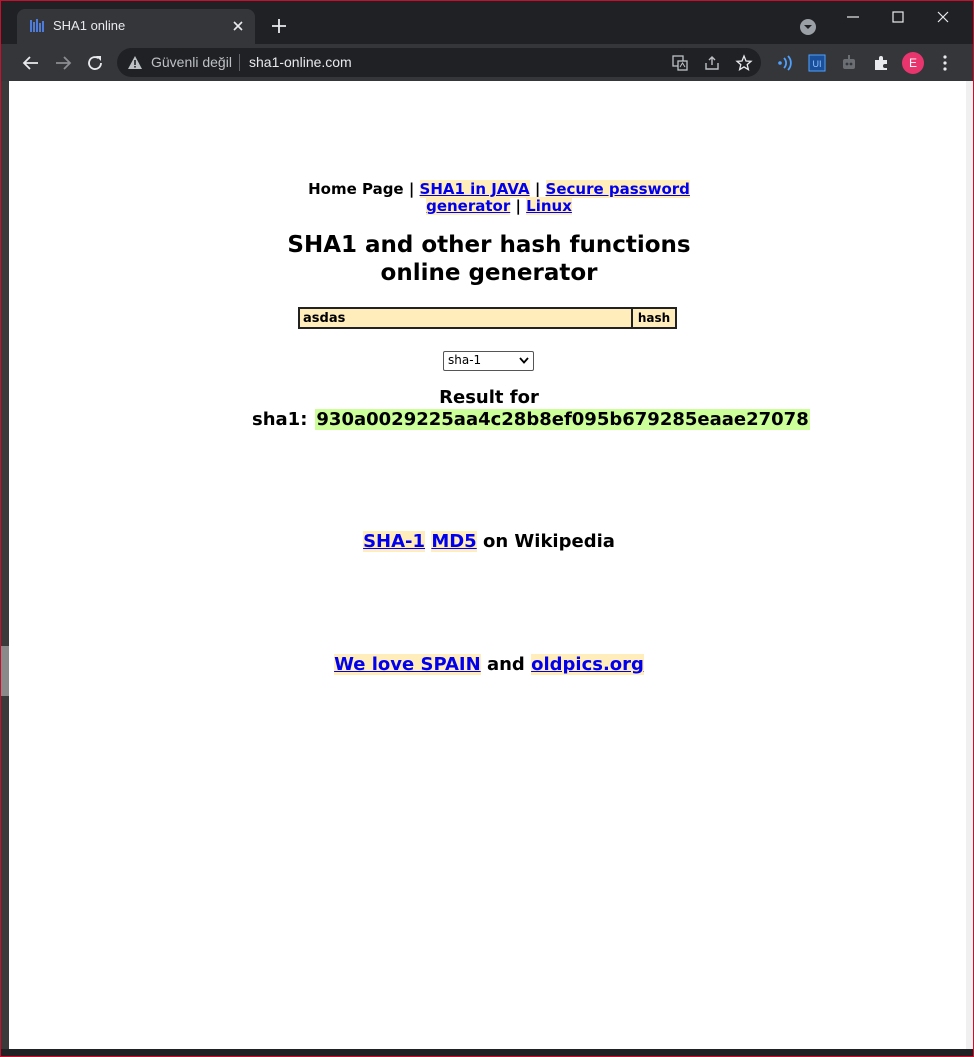 The height and width of the screenshot is (1057, 974). I want to click on nav-link-linux: Linux, so click(549, 206).